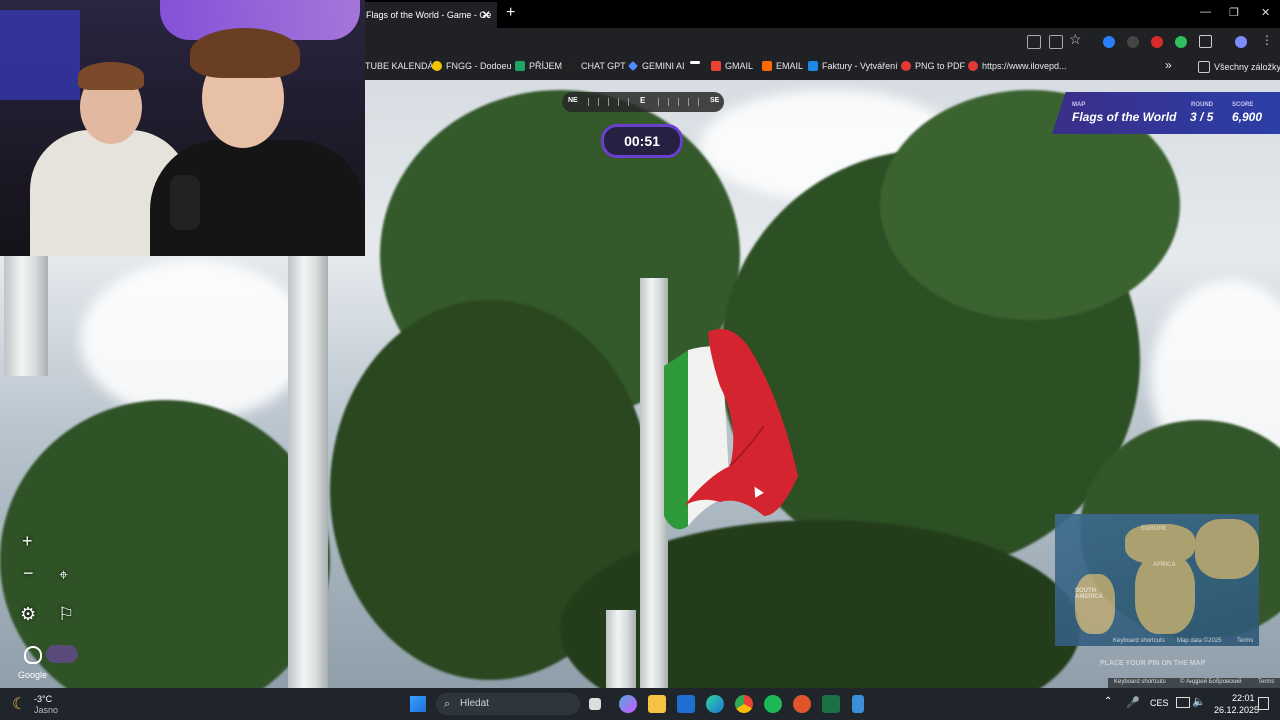  What do you see at coordinates (1140, 682) in the screenshot?
I see `shortcuts-link: Keyboard shortcuts` at bounding box center [1140, 682].